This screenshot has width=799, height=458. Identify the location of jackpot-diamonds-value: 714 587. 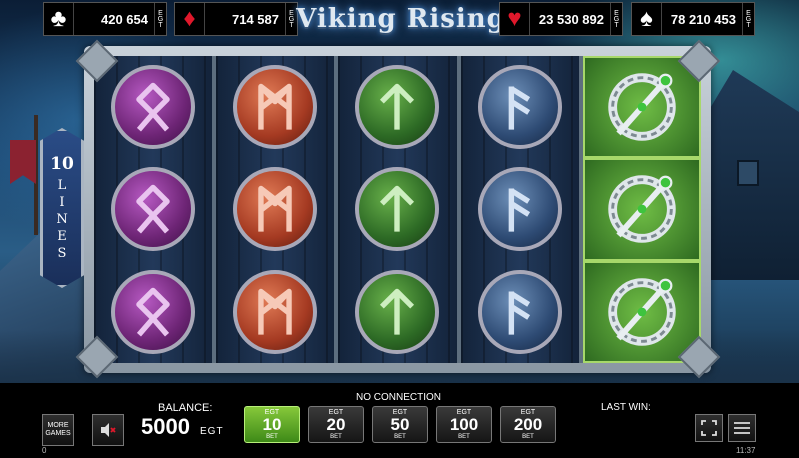
(255, 19).